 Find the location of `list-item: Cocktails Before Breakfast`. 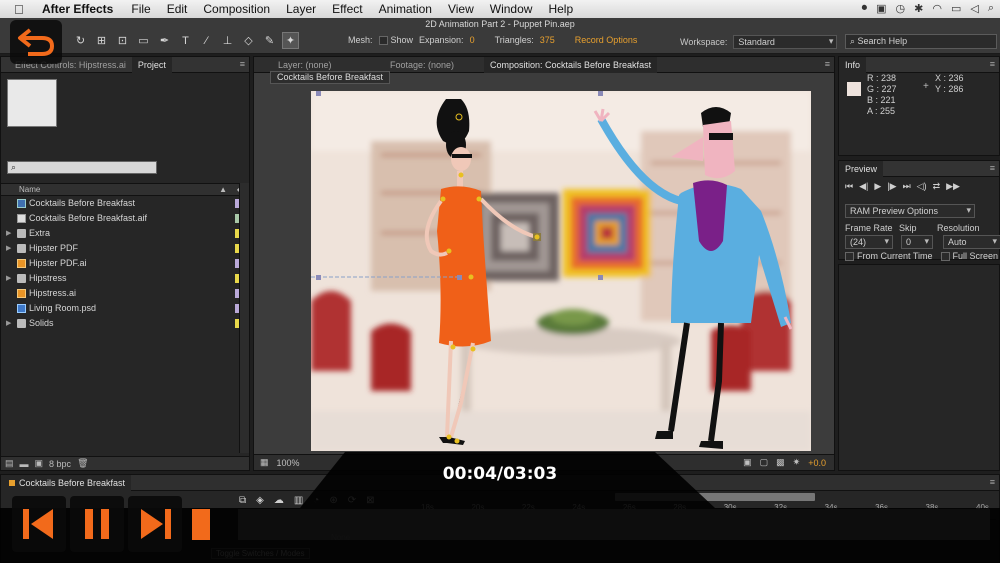

list-item: Cocktails Before Breakfast is located at coordinates (125, 203).